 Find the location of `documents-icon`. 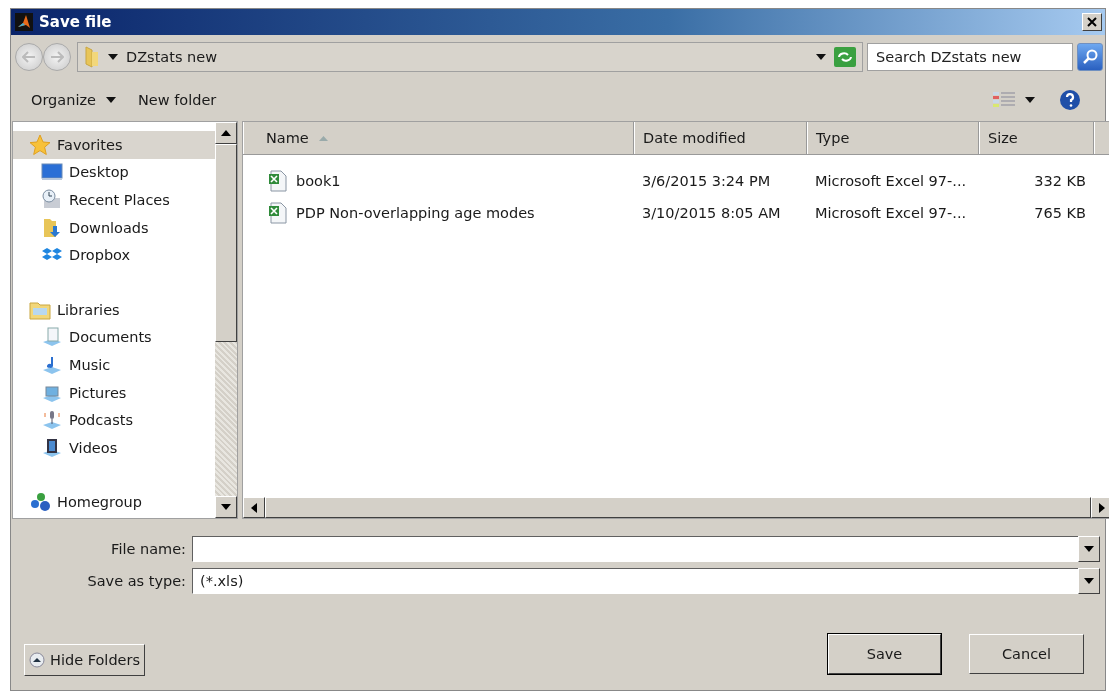

documents-icon is located at coordinates (52, 337).